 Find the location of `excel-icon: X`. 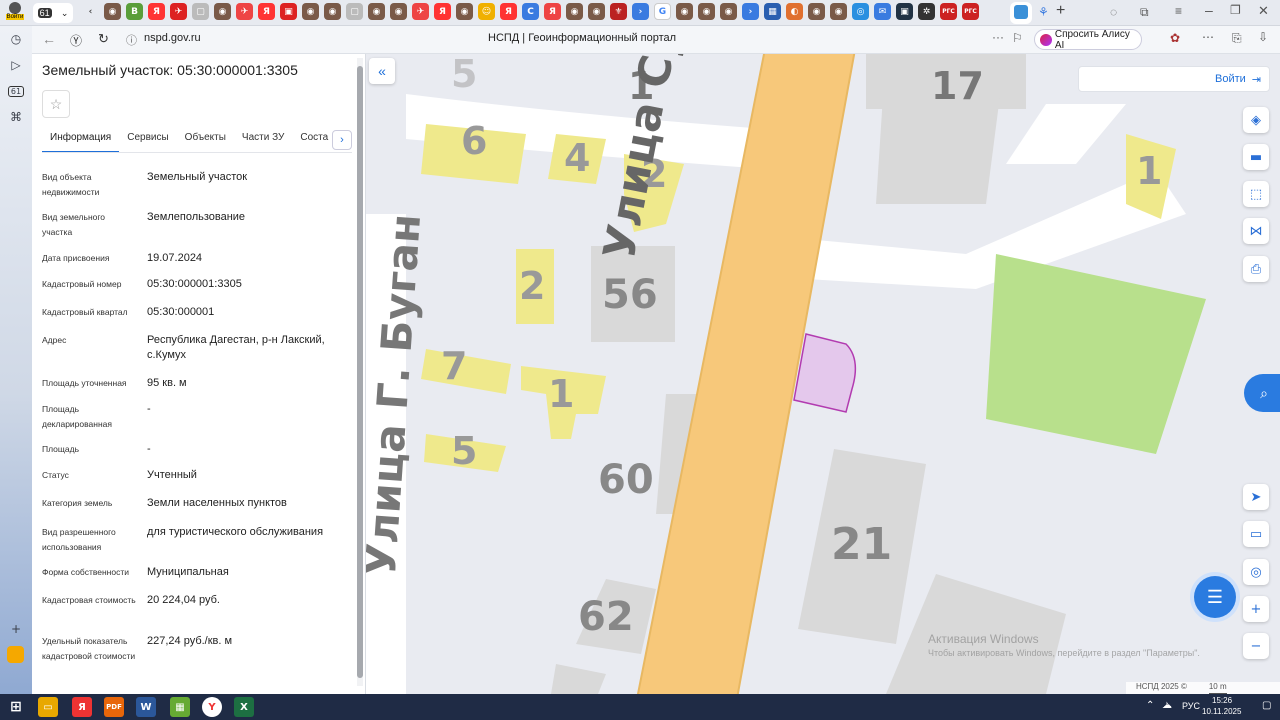

excel-icon: X is located at coordinates (244, 707).